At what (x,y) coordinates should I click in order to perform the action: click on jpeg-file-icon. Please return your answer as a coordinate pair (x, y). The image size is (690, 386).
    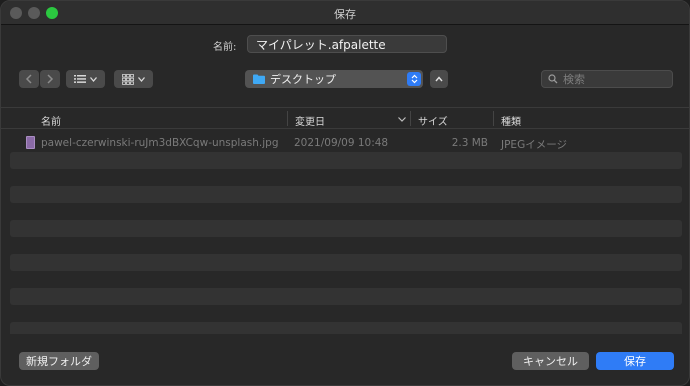
    Looking at the image, I should click on (30, 142).